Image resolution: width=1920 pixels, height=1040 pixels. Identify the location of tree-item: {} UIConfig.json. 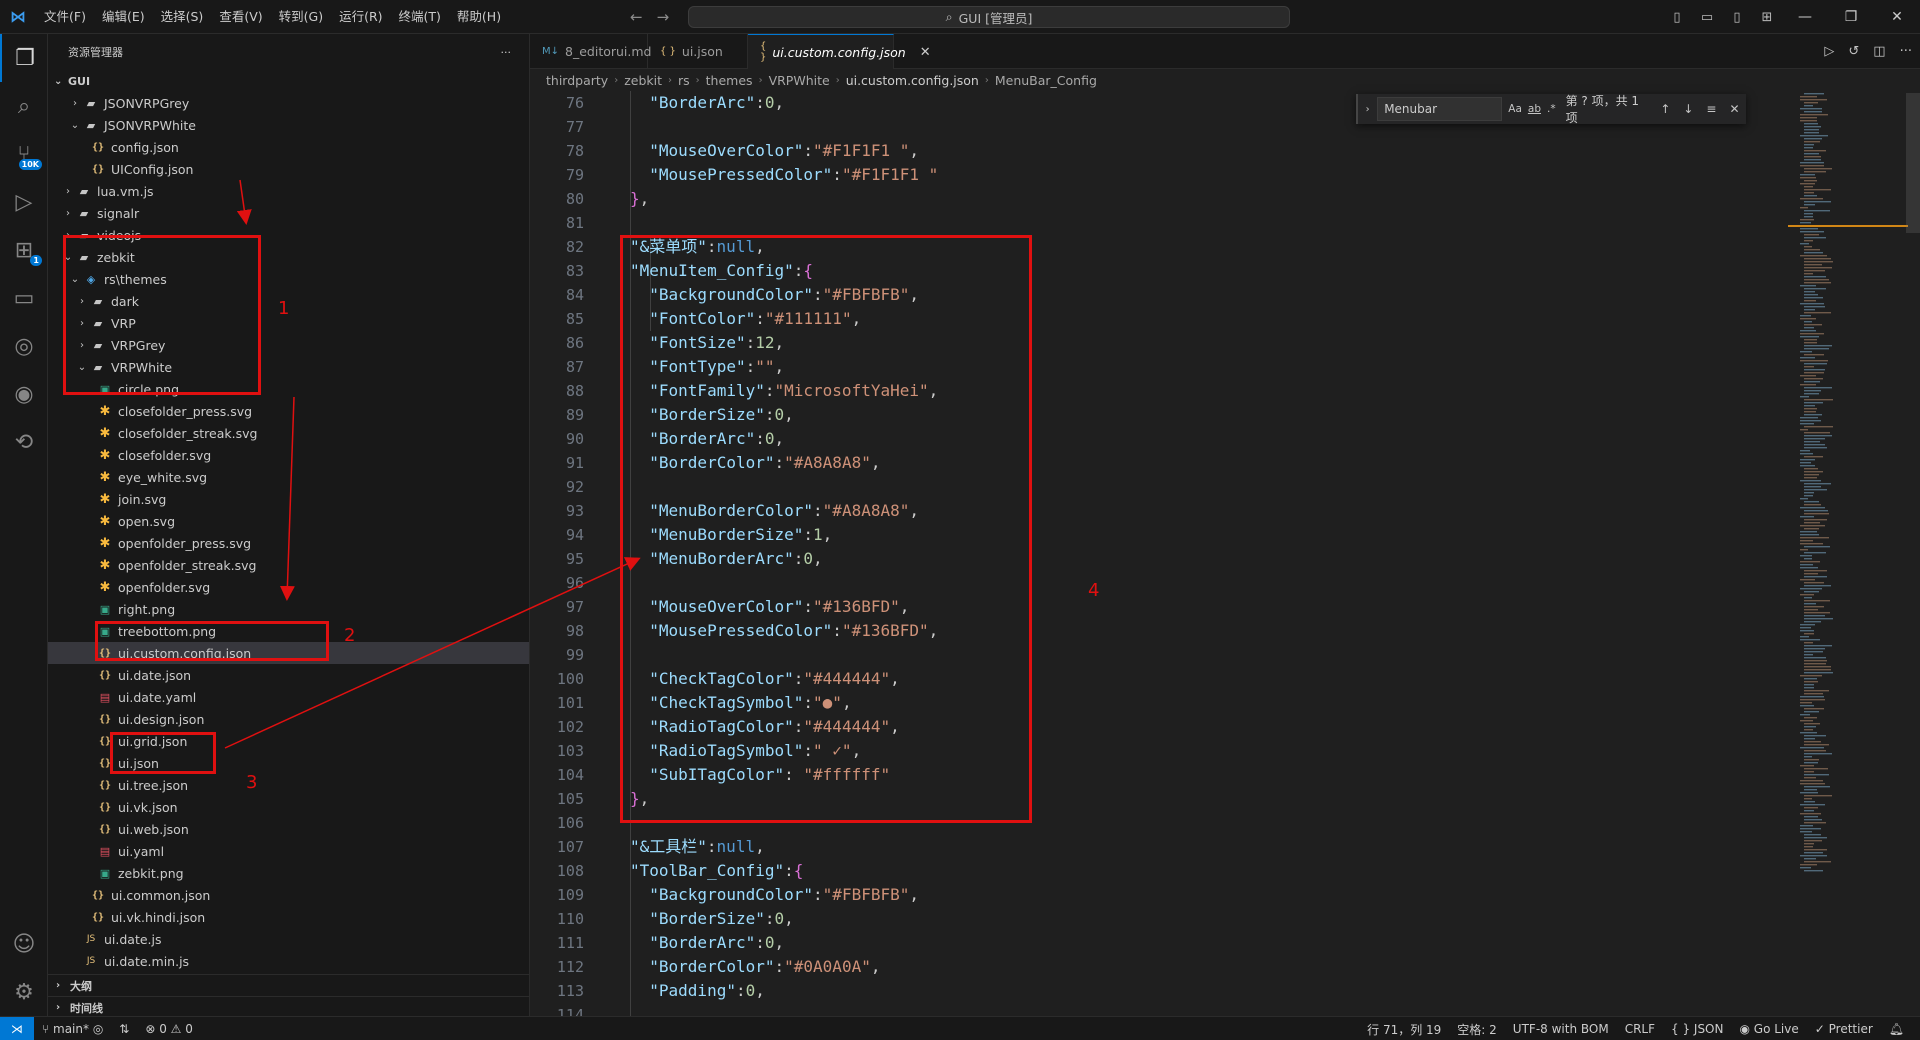
(288, 169).